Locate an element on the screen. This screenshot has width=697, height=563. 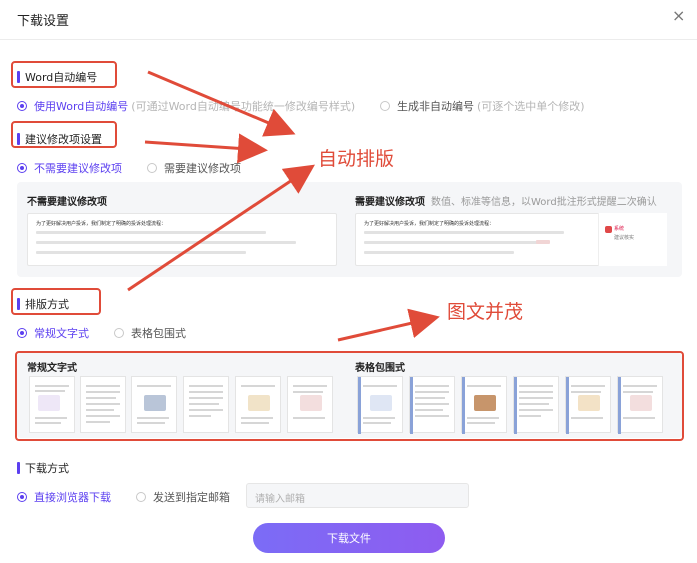
radio-table-wrap-layout: 表格包围式 is located at coordinates (150, 333).